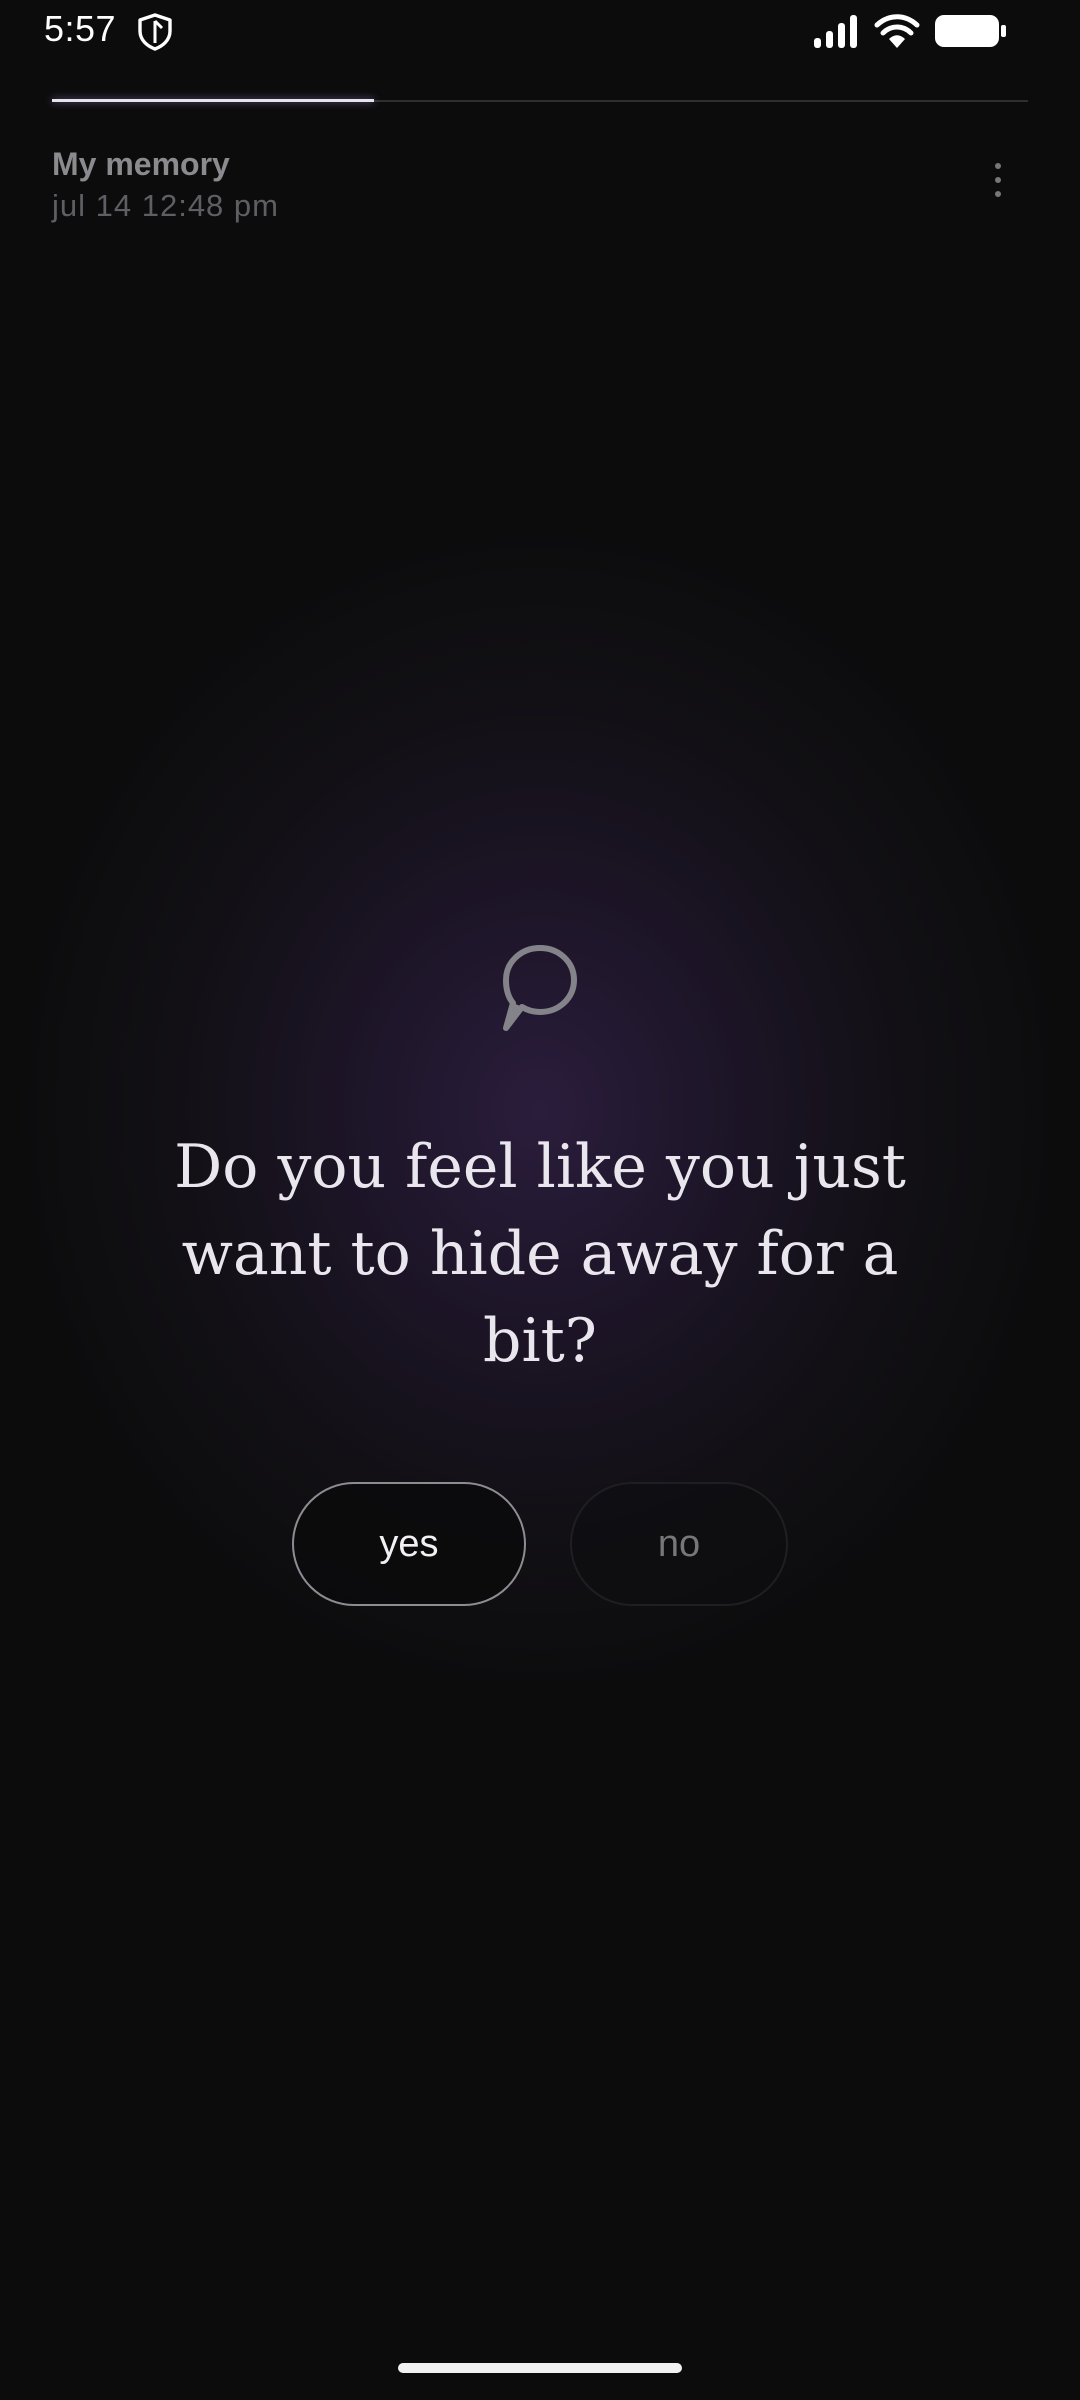 The width and height of the screenshot is (1080, 2400). Describe the element at coordinates (679, 1544) in the screenshot. I see `no-button: no` at that location.